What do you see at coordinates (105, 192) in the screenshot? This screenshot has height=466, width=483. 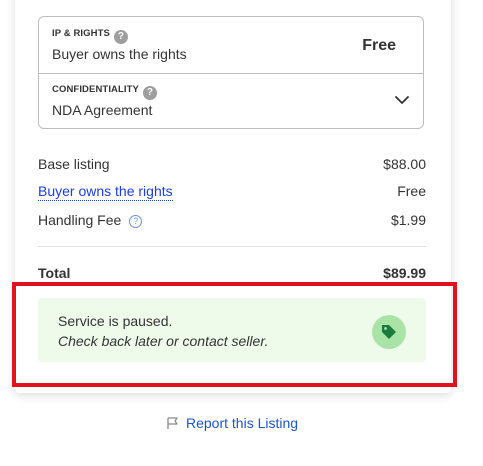 I see `rights-link: Buyer owns the rights` at bounding box center [105, 192].